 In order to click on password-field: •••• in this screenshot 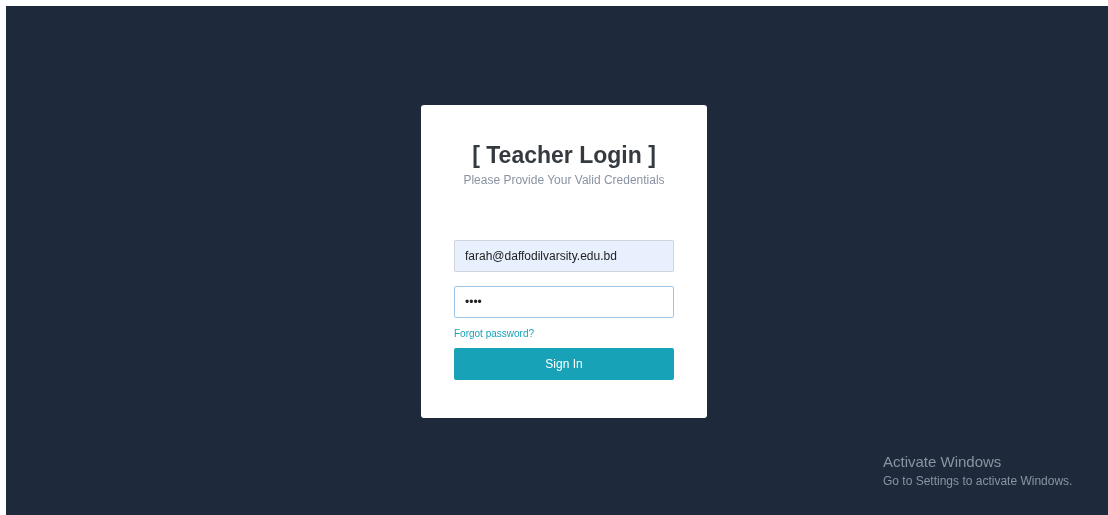, I will do `click(564, 302)`.